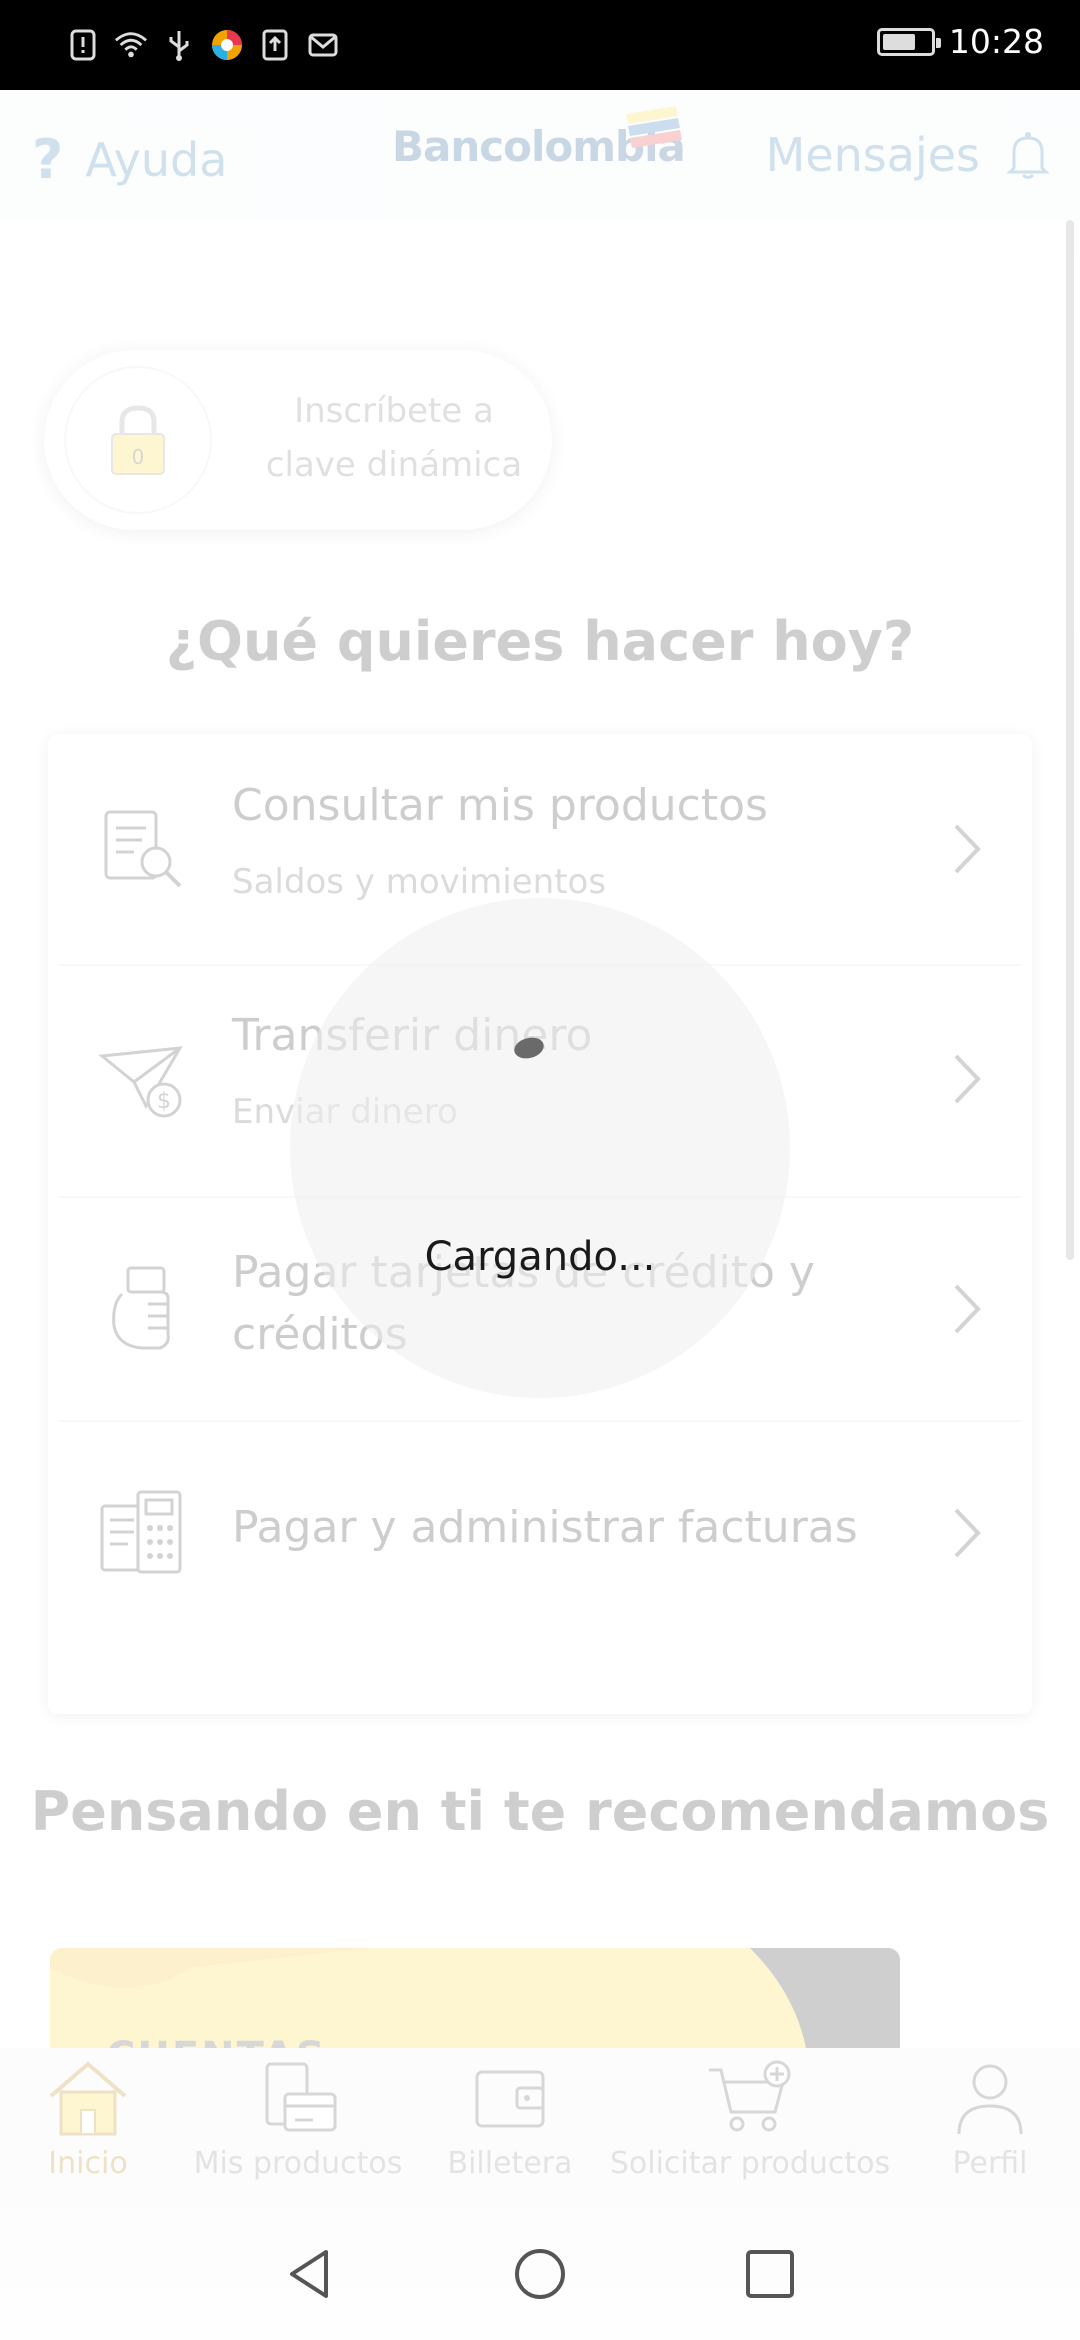  I want to click on alert-icon, so click(83, 45).